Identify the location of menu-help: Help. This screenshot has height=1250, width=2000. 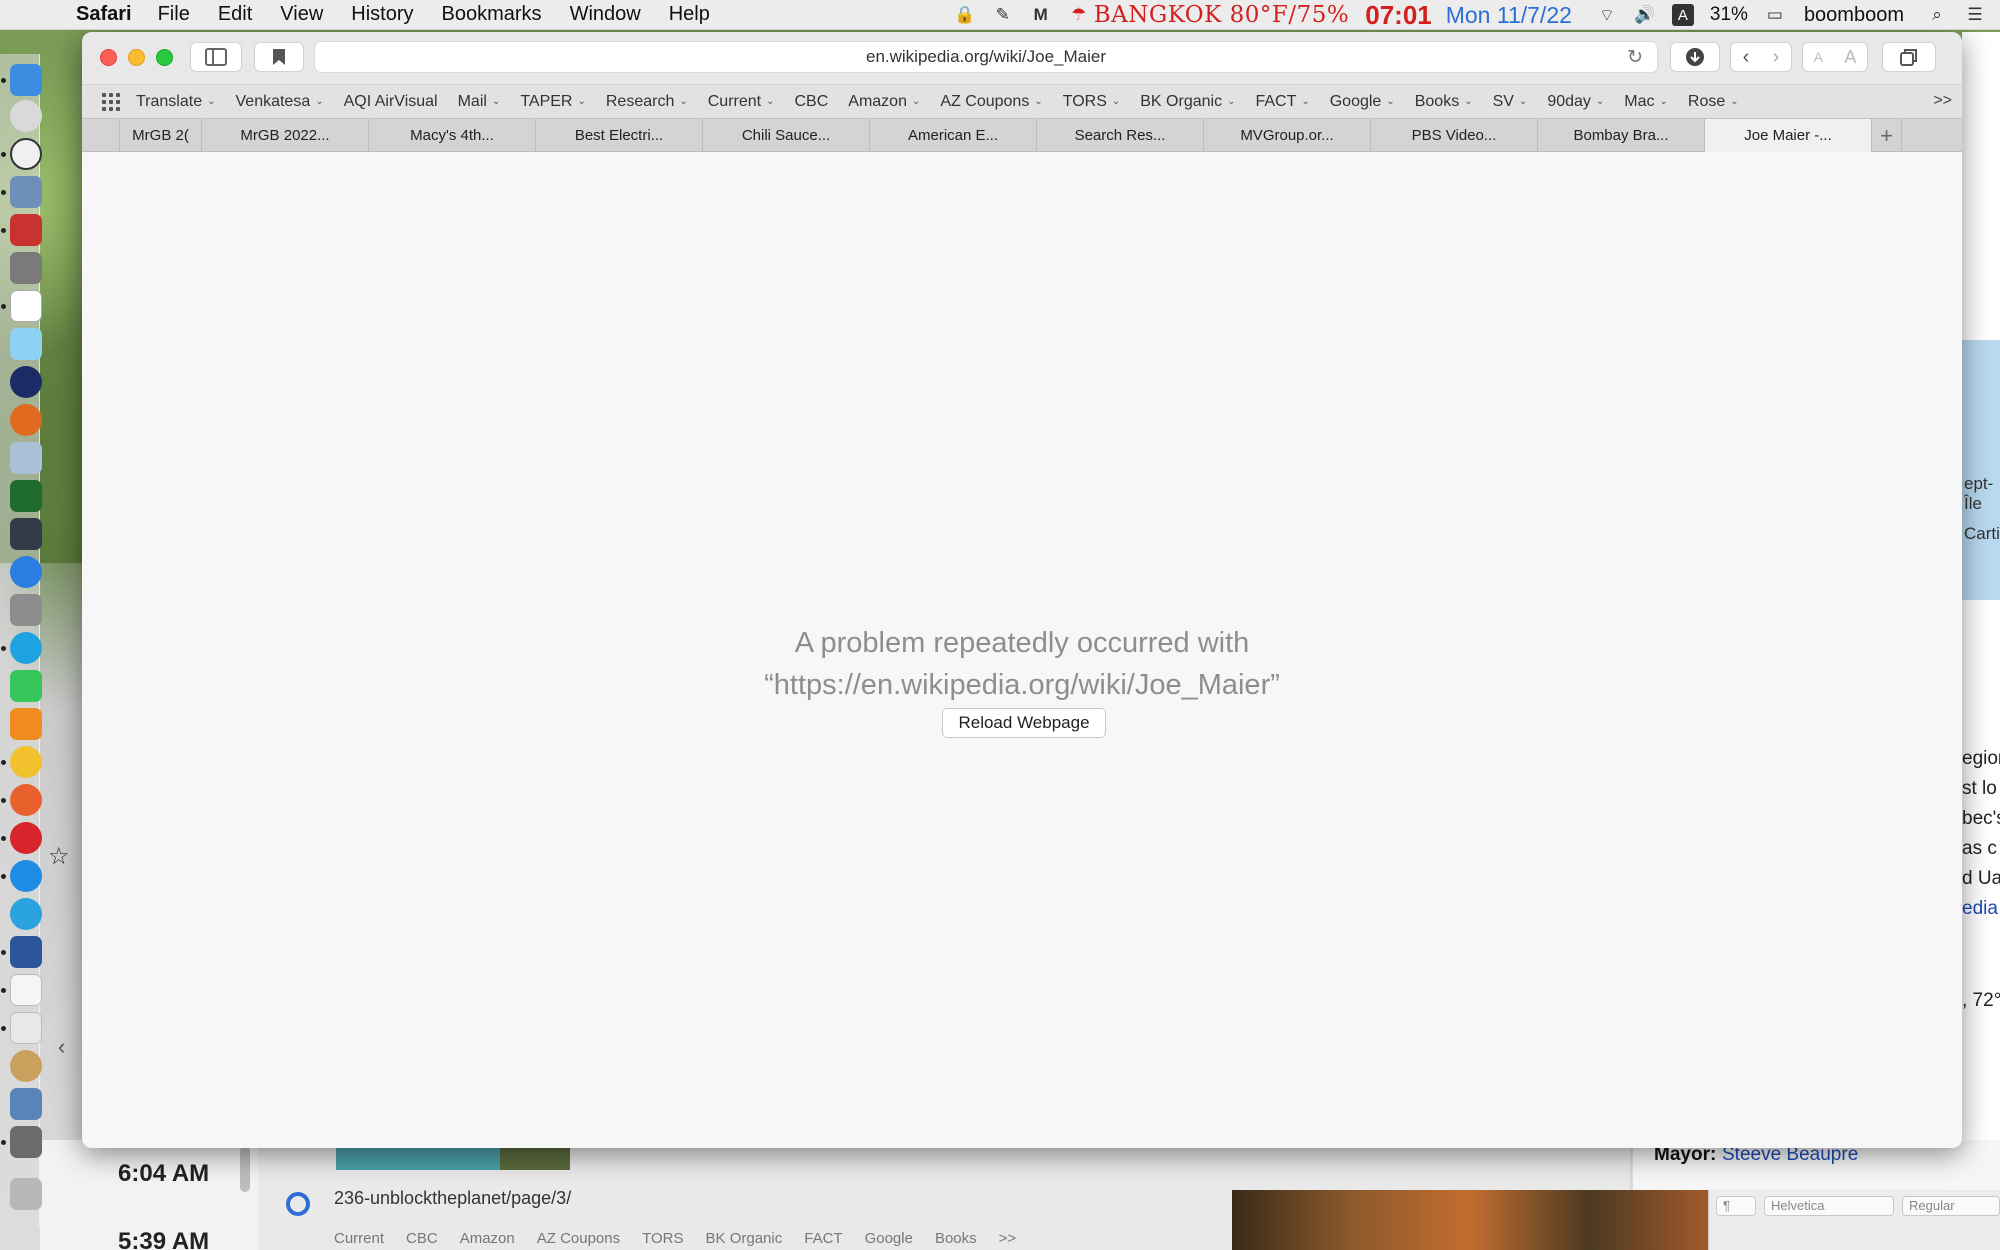
(689, 14).